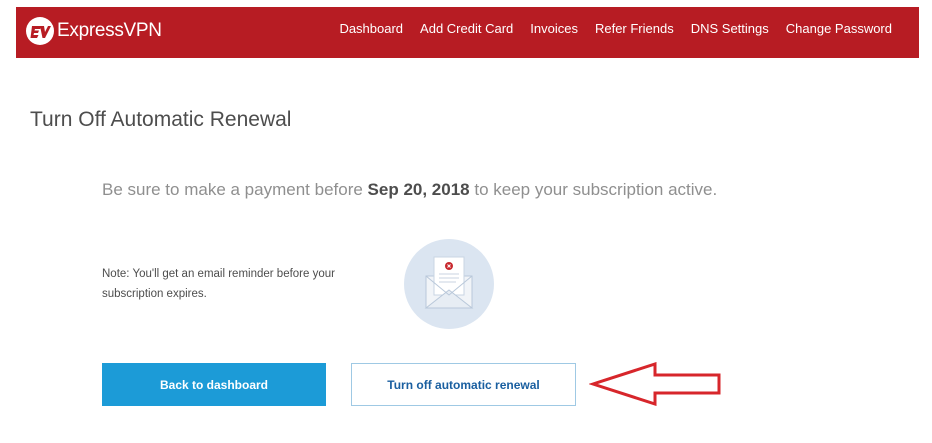  What do you see at coordinates (730, 28) in the screenshot?
I see `nav-dns-settings: DNS Settings` at bounding box center [730, 28].